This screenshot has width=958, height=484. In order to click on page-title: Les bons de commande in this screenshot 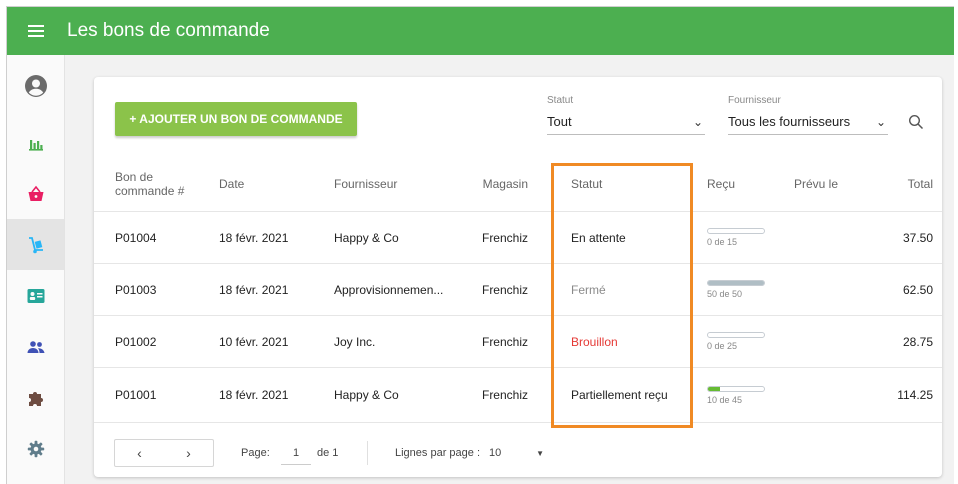, I will do `click(168, 30)`.